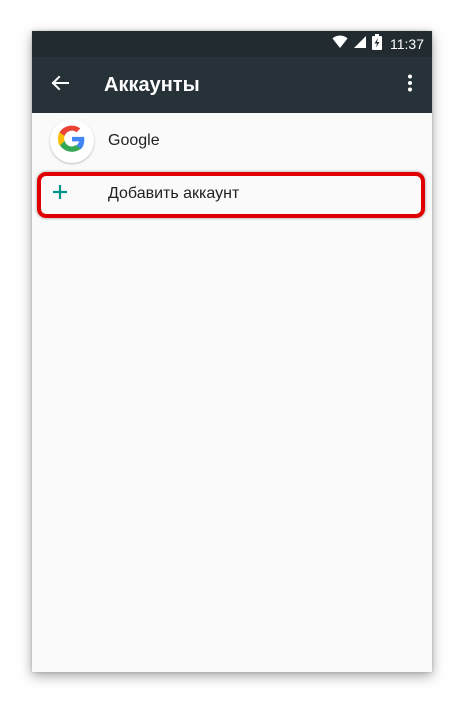  I want to click on overflow-menu-button, so click(410, 85).